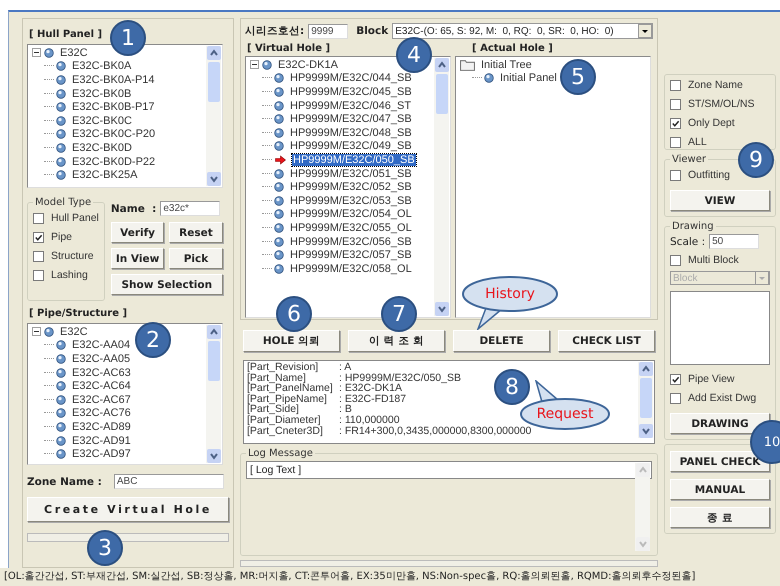 This screenshot has height=586, width=780. What do you see at coordinates (169, 481) in the screenshot?
I see `zone-name-field: ABC` at bounding box center [169, 481].